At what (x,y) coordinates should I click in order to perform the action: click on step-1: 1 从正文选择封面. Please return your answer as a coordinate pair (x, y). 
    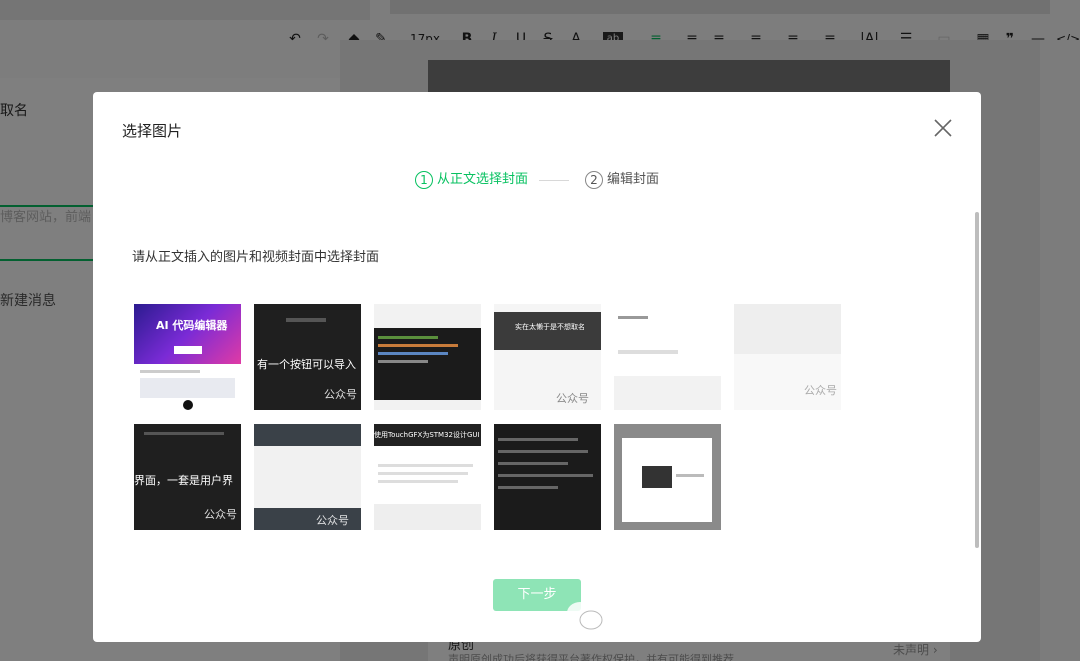
    Looking at the image, I should click on (471, 181).